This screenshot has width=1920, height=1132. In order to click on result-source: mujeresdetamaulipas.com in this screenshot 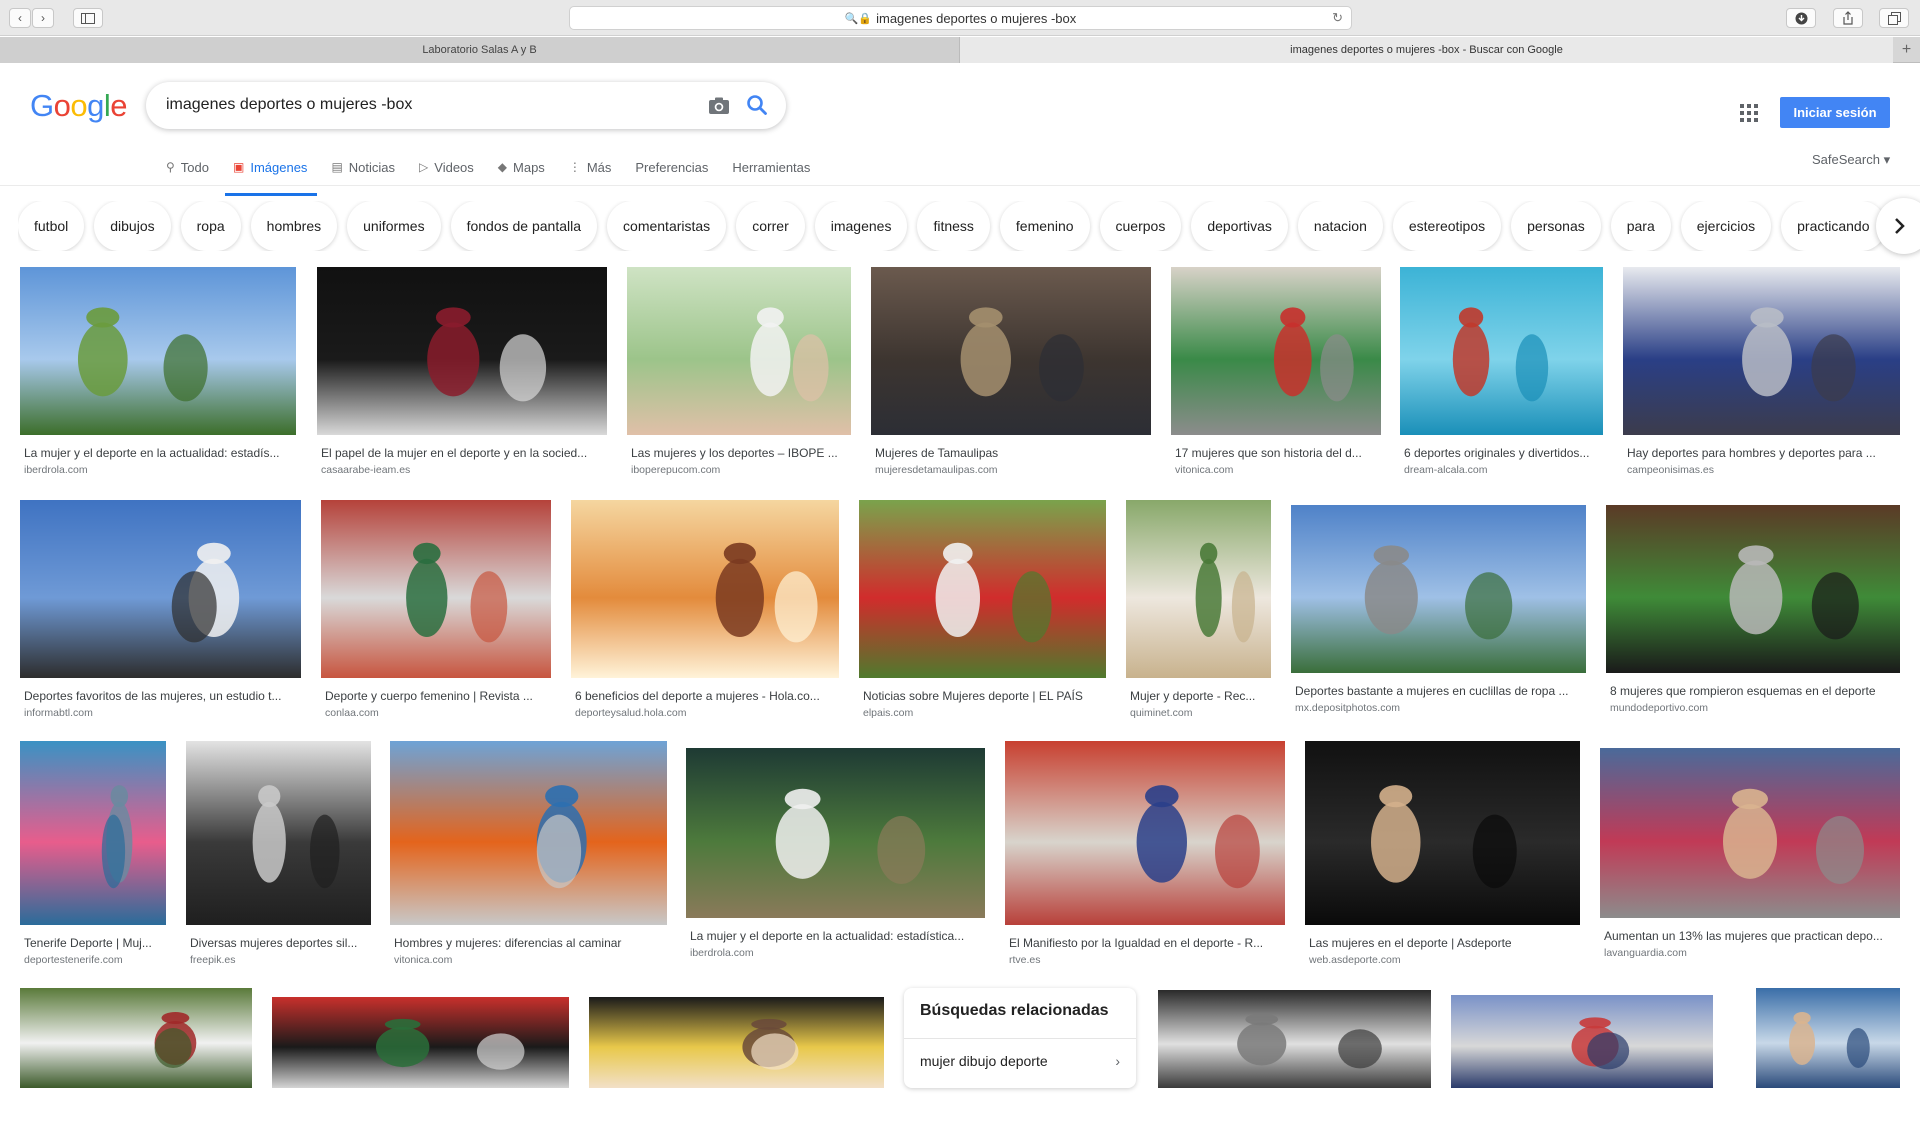, I will do `click(936, 470)`.